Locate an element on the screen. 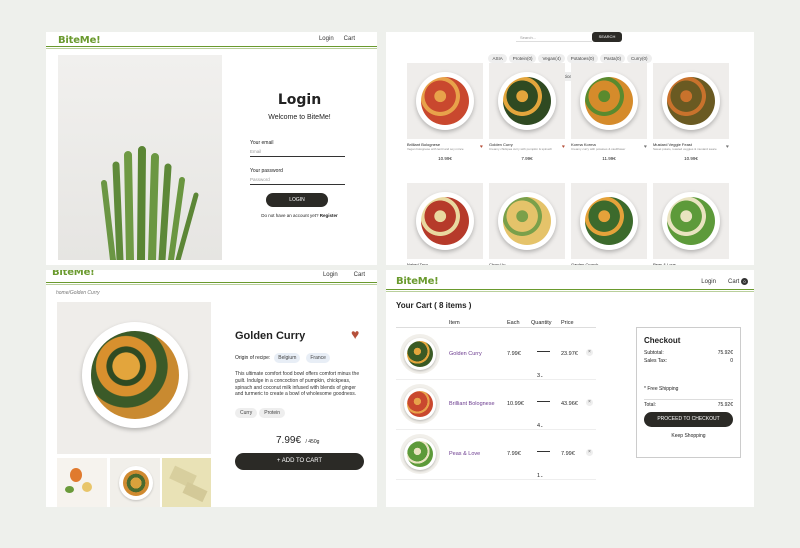  search-button: SEARCH is located at coordinates (607, 37).